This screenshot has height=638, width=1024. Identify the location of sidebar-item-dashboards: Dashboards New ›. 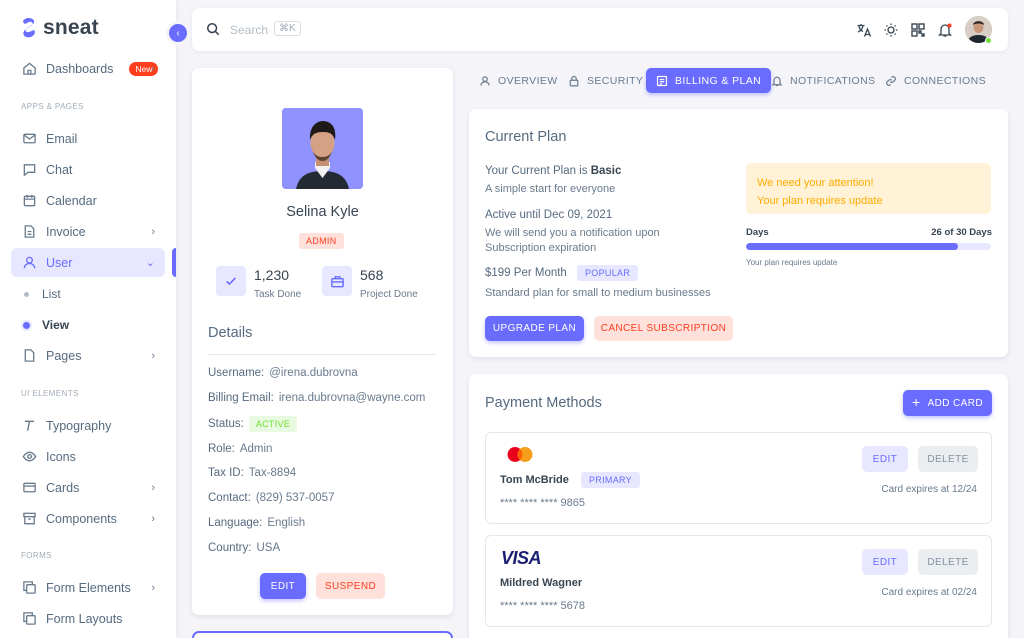
(88, 68).